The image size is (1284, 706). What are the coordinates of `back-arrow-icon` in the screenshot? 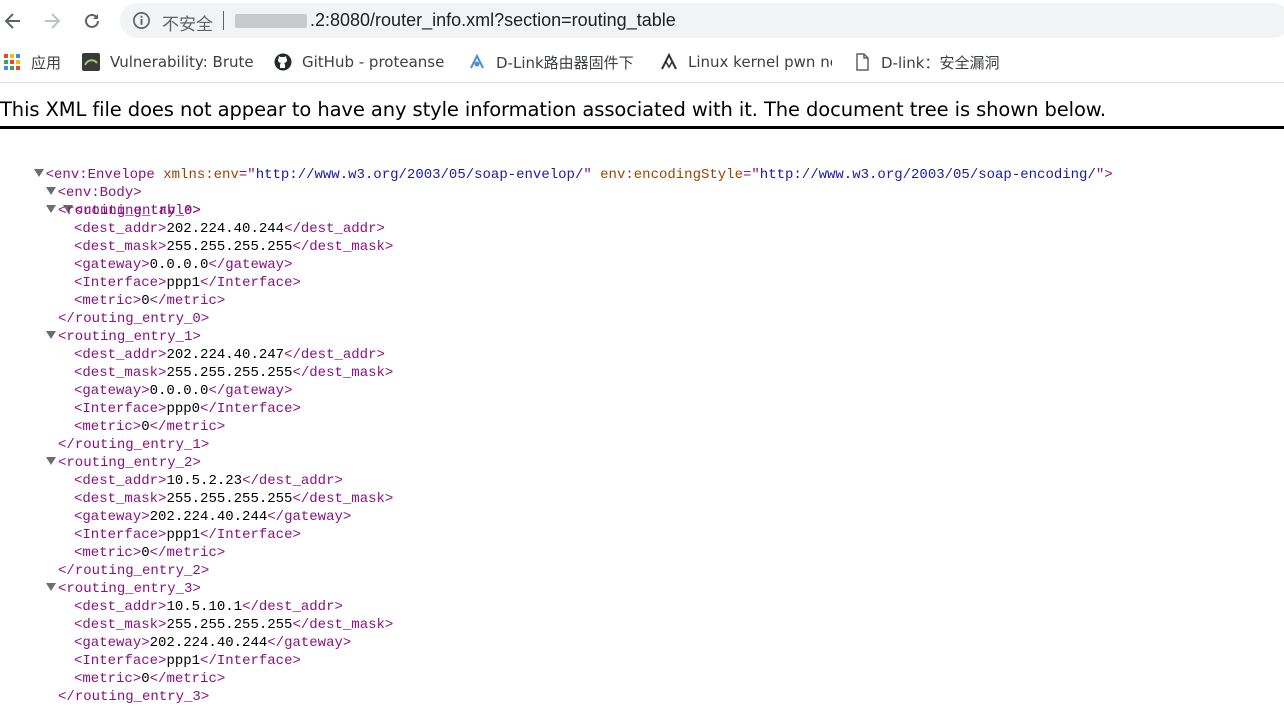 It's located at (12, 21).